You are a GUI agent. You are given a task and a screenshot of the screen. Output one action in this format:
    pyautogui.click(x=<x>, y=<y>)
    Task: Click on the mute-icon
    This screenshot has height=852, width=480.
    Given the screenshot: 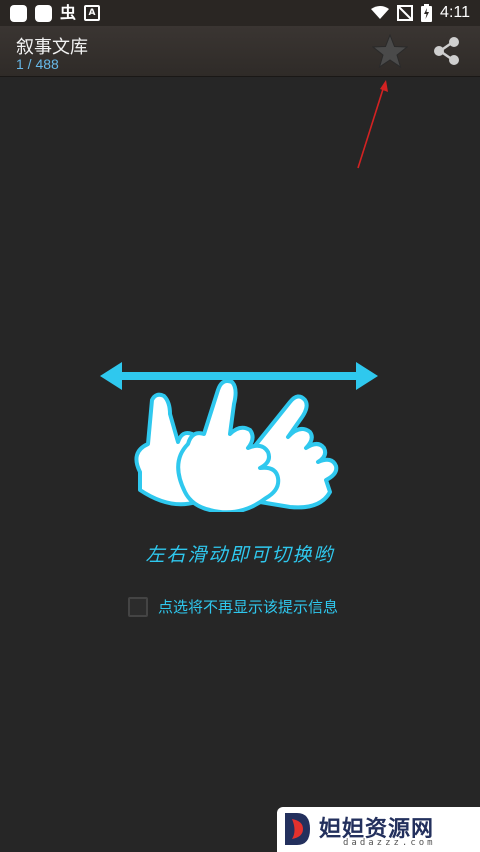 What is the action you would take?
    pyautogui.click(x=405, y=13)
    